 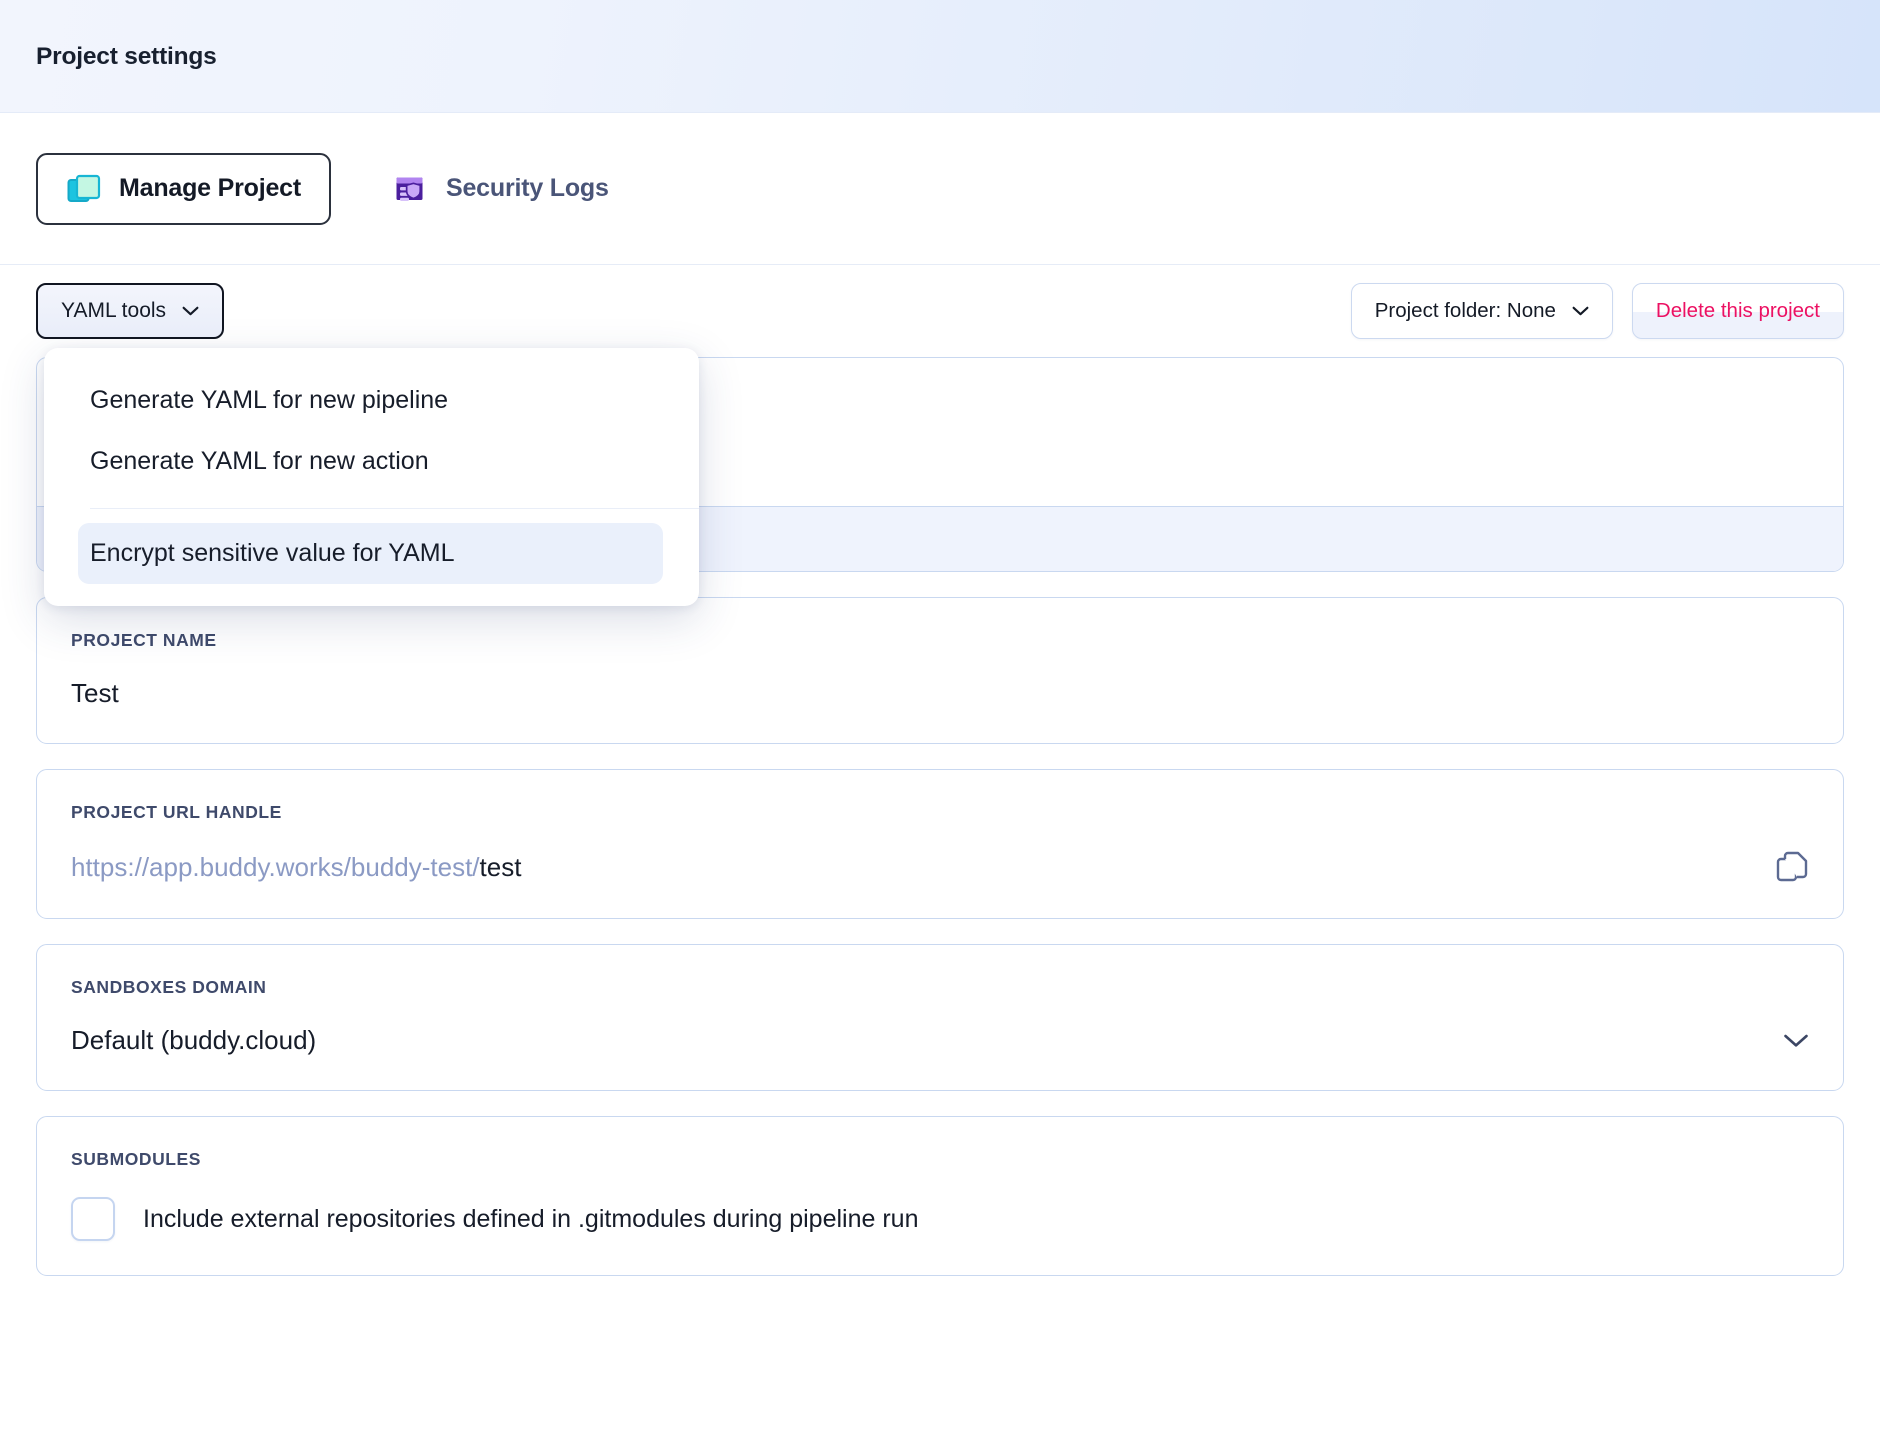 I want to click on tab-label: Security Logs, so click(x=527, y=188).